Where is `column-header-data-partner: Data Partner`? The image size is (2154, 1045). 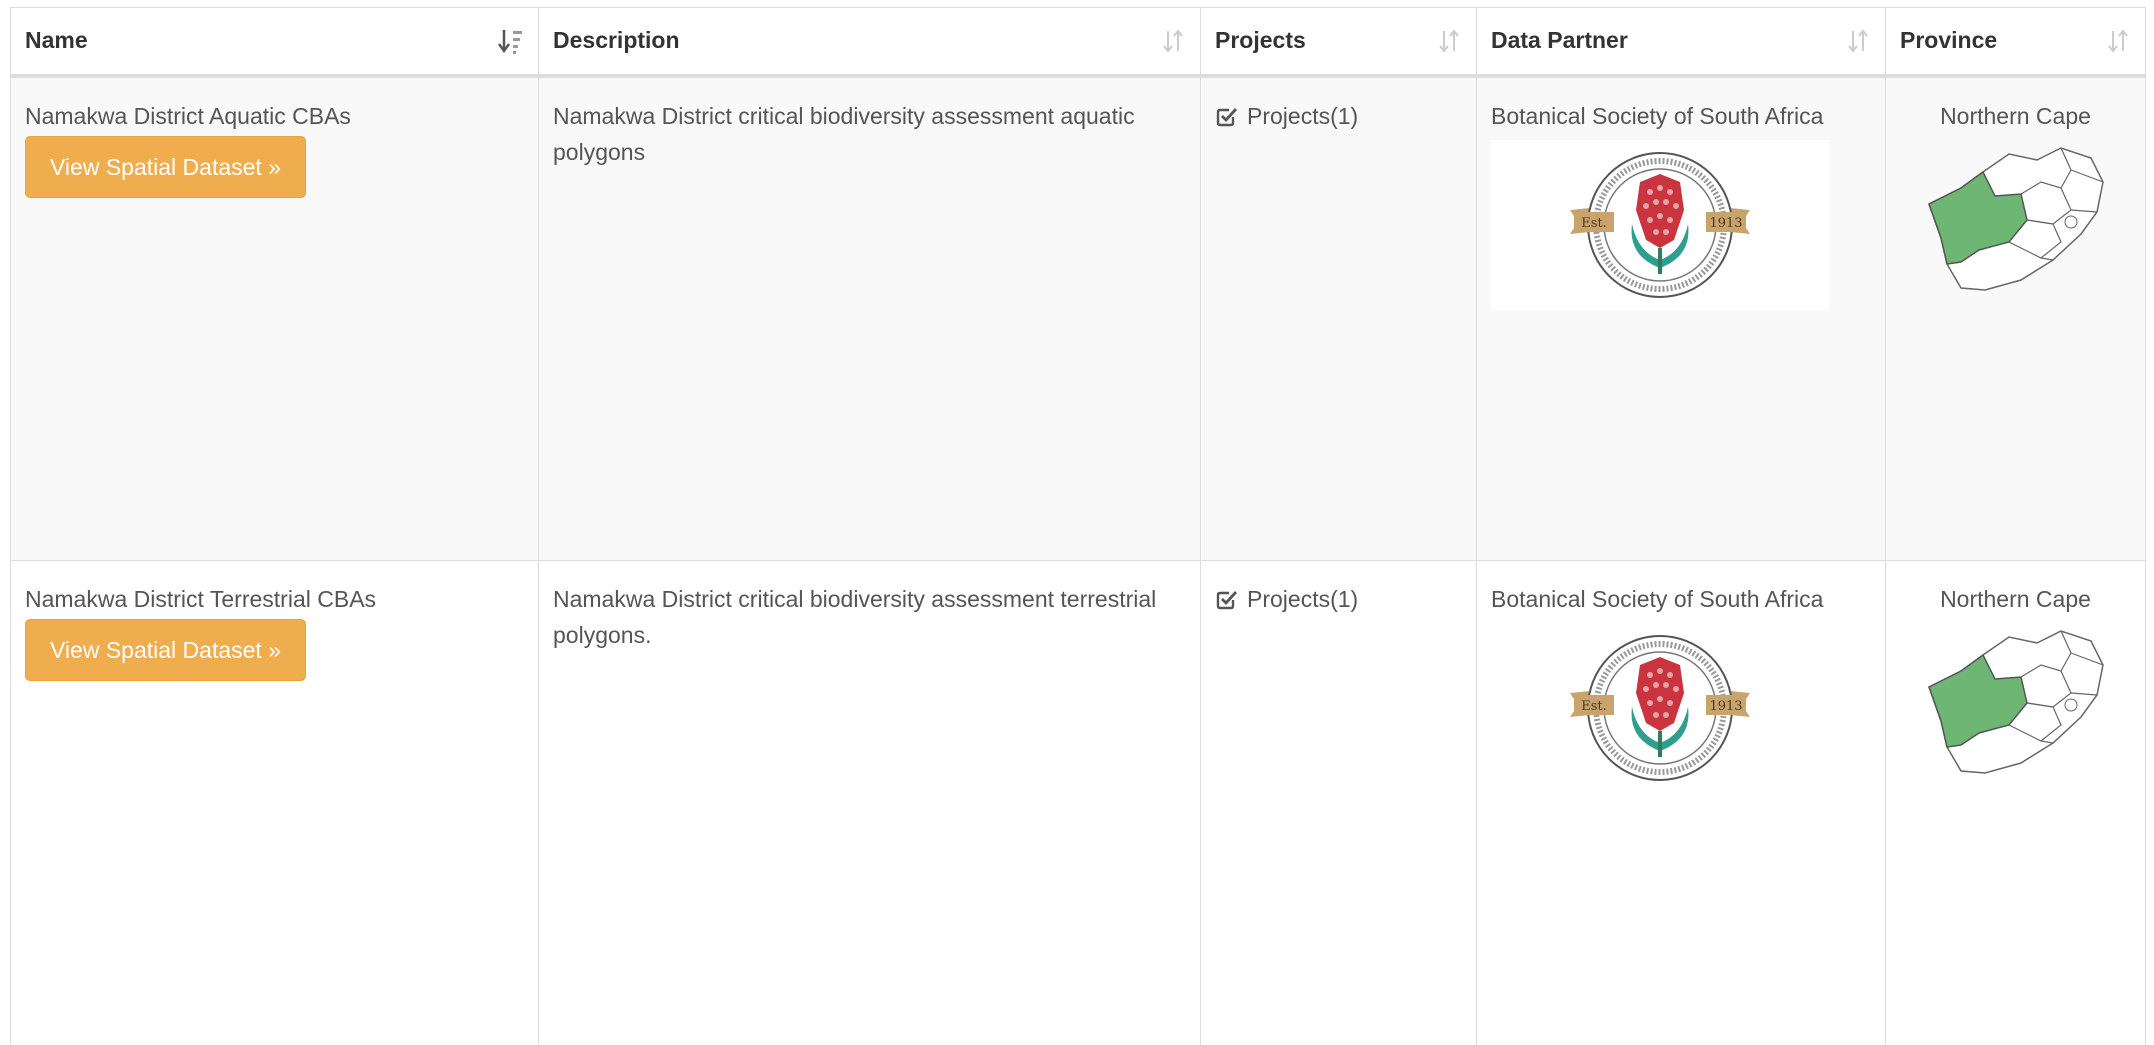 column-header-data-partner: Data Partner is located at coordinates (1681, 42).